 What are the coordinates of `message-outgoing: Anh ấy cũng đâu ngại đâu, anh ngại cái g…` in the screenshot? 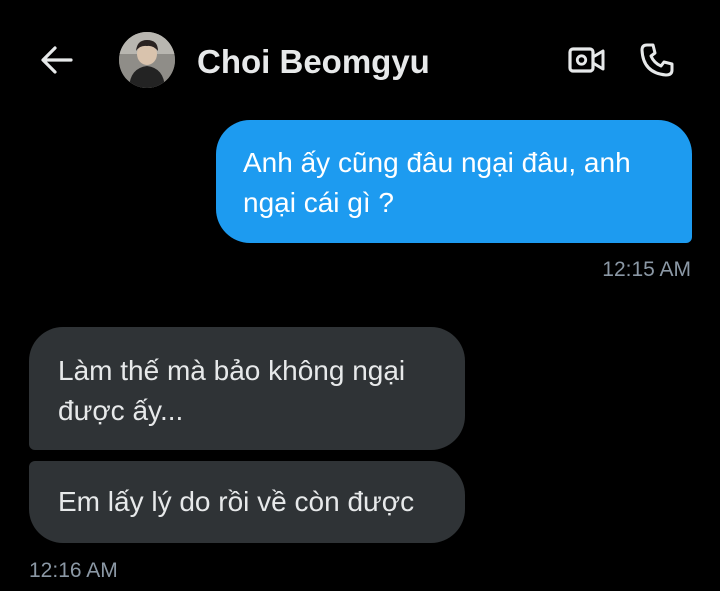 It's located at (454, 181).